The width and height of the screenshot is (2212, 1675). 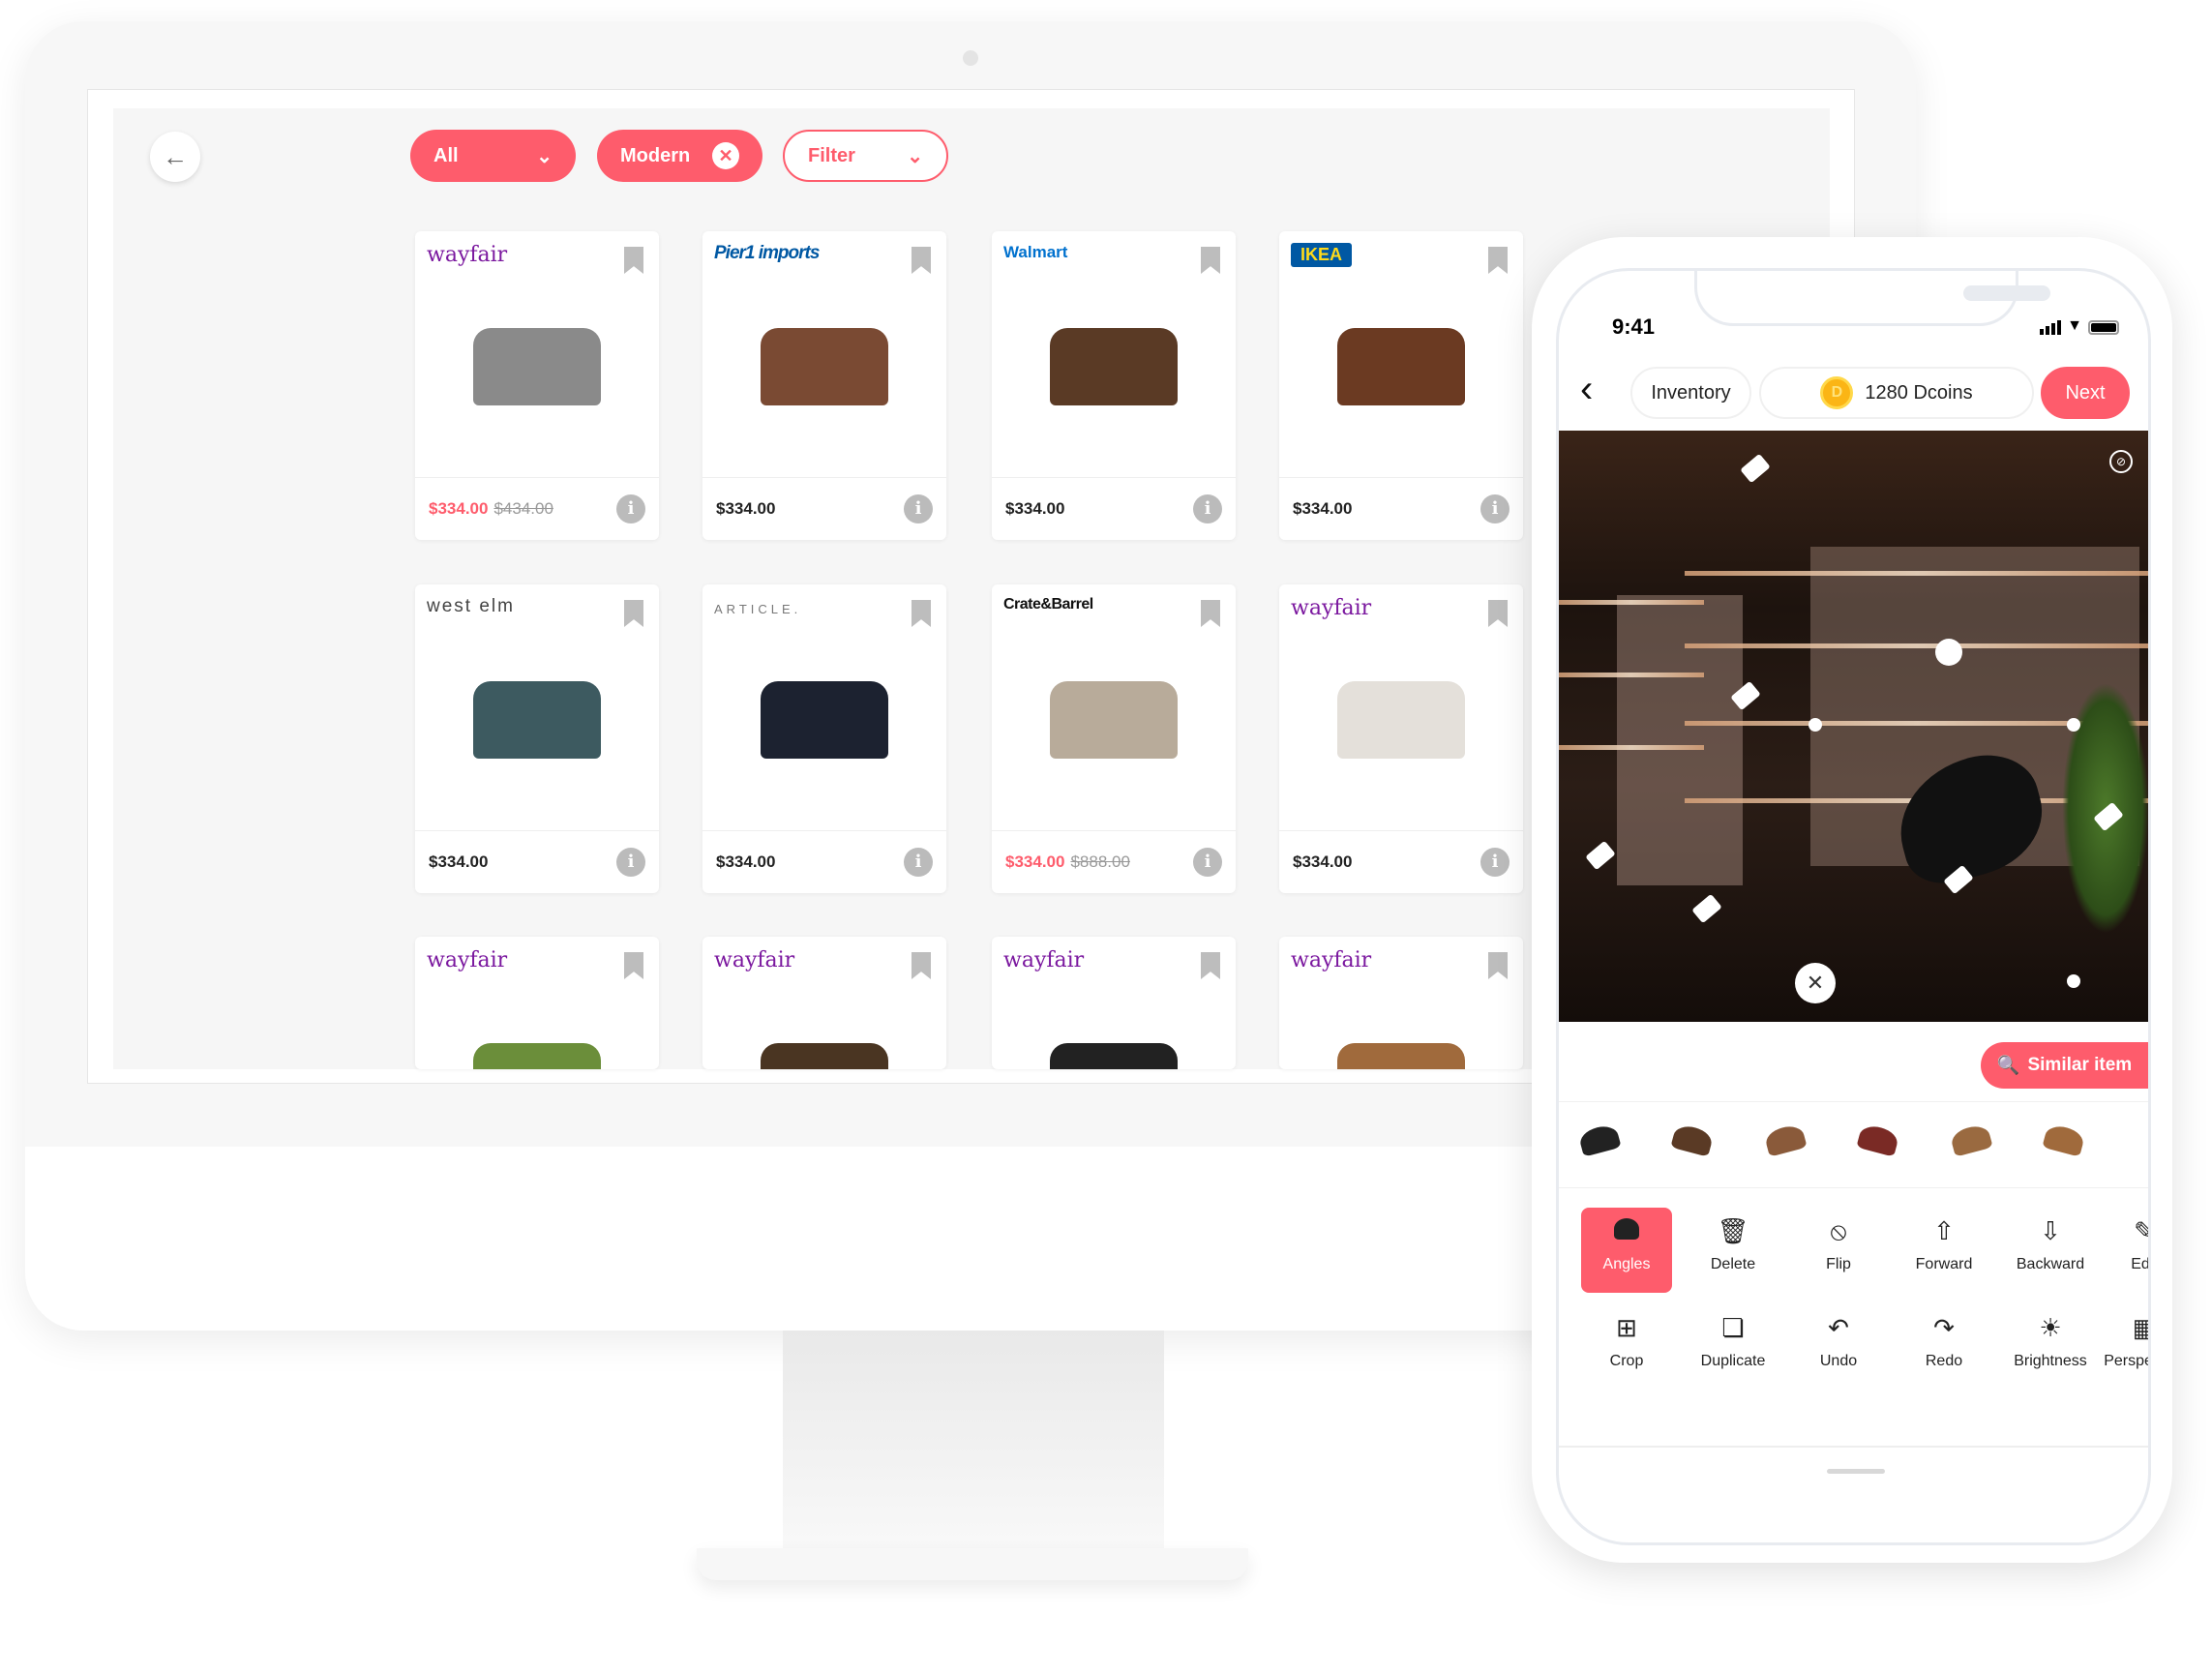 What do you see at coordinates (1626, 1227) in the screenshot?
I see `chair-icon` at bounding box center [1626, 1227].